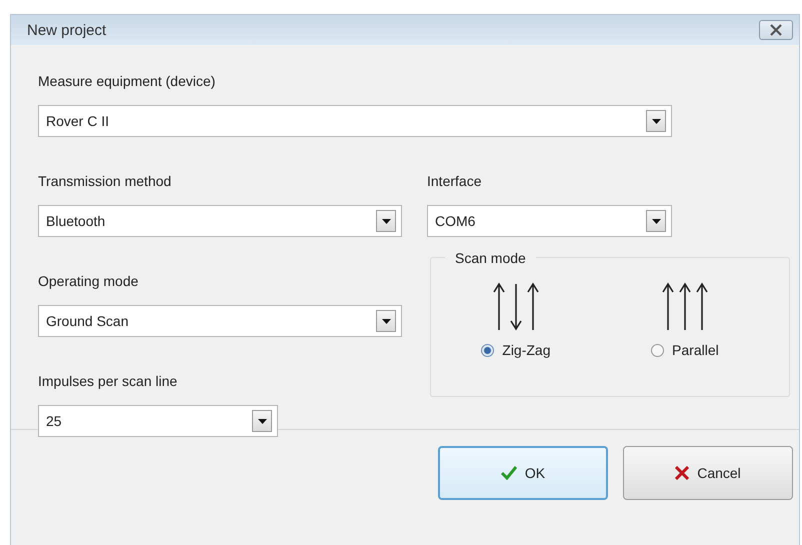  Describe the element at coordinates (508, 473) in the screenshot. I see `check-icon` at that location.